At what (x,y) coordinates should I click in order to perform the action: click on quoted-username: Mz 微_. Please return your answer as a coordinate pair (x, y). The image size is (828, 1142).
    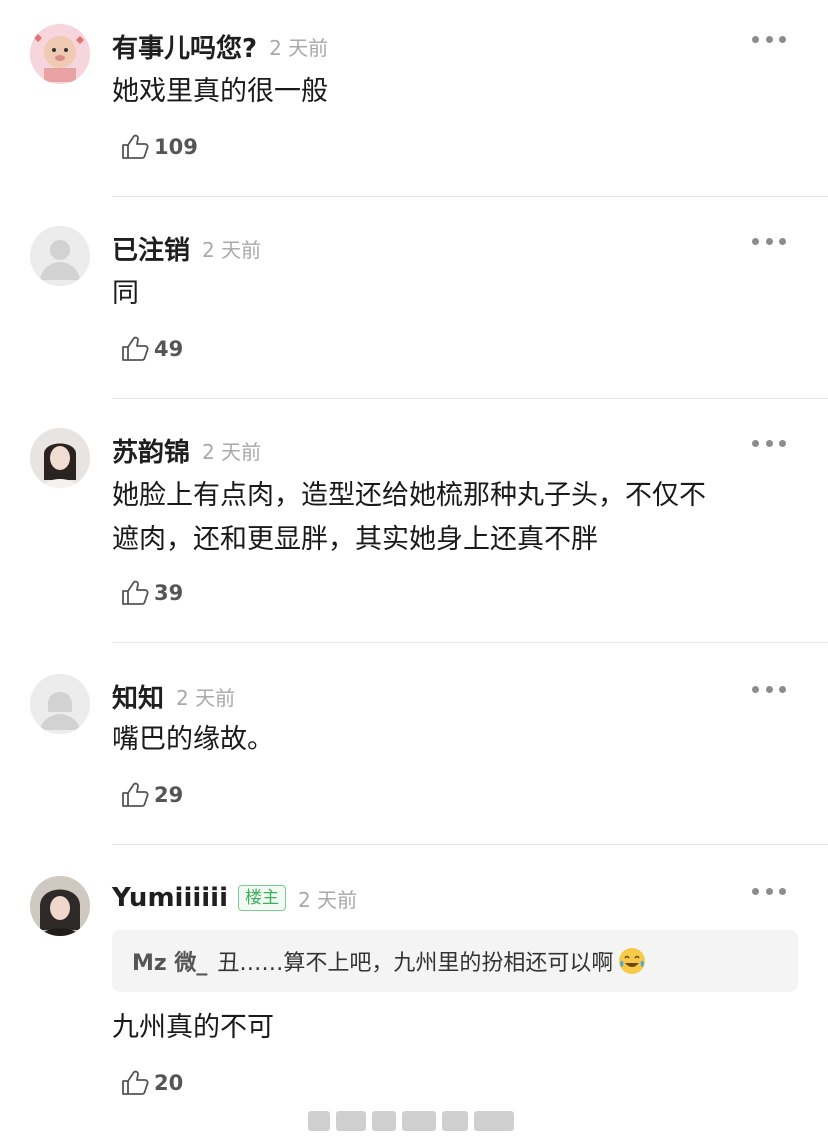
    Looking at the image, I should click on (169, 961).